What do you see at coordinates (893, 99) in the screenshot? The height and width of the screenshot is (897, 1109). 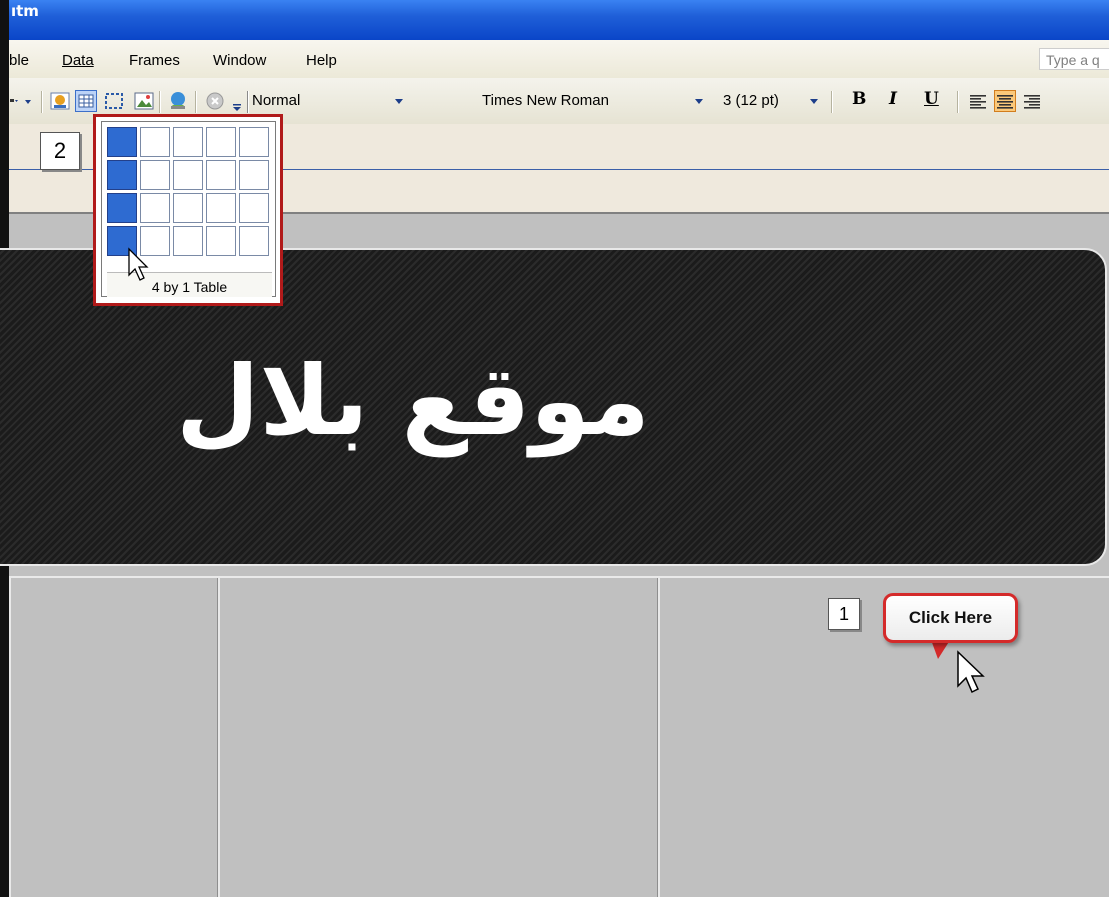 I see `italic-button: I` at bounding box center [893, 99].